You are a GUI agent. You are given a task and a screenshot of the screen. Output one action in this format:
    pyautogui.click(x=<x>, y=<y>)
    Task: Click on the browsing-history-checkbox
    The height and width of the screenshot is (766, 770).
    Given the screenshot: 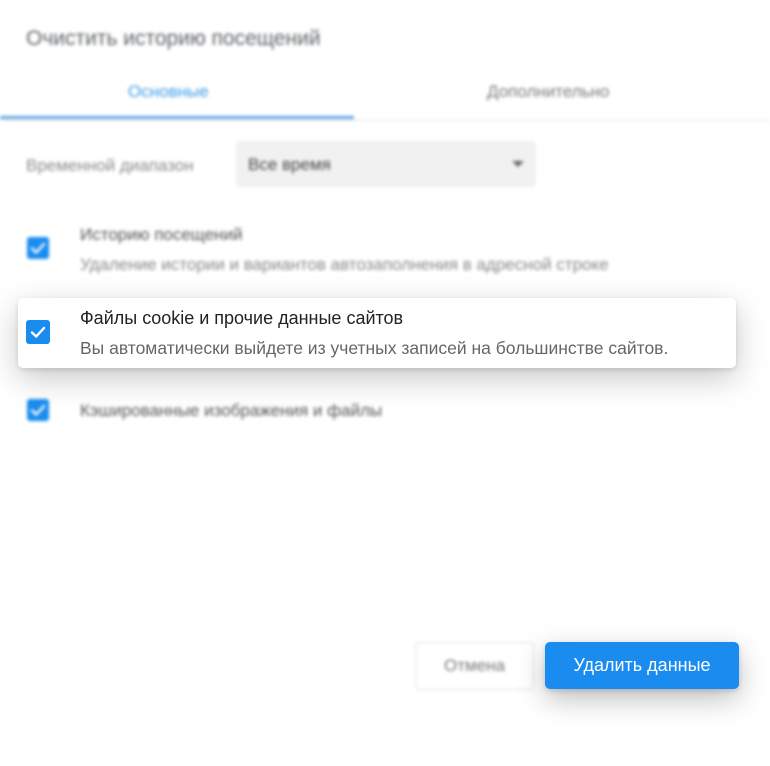 What is the action you would take?
    pyautogui.click(x=38, y=248)
    